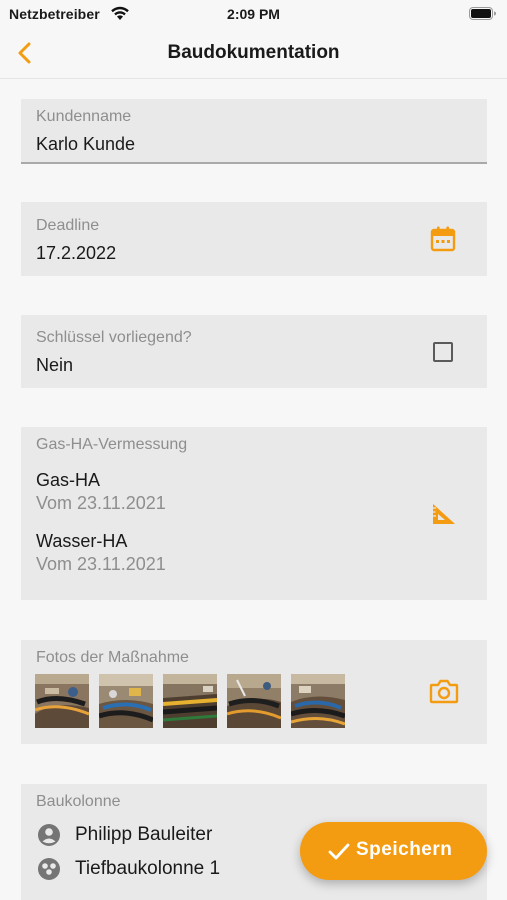  What do you see at coordinates (68, 225) in the screenshot?
I see `deadline-label: Deadline` at bounding box center [68, 225].